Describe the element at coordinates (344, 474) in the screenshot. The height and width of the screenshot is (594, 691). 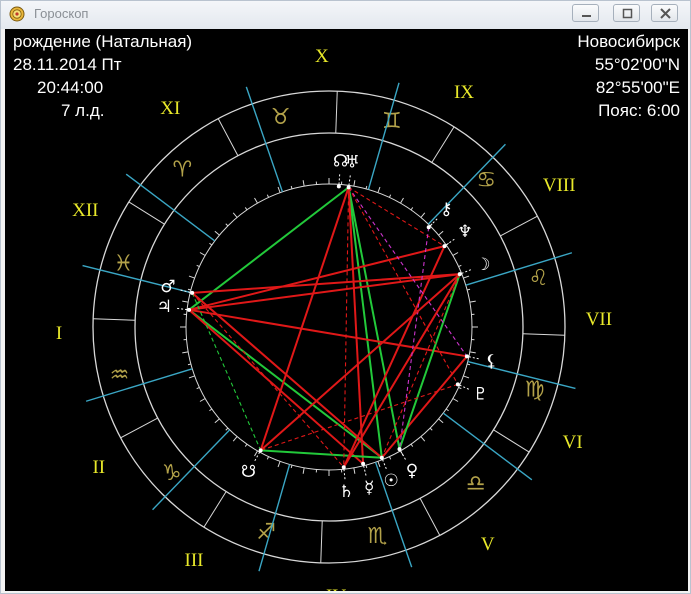
I see `saturn-pointer` at that location.